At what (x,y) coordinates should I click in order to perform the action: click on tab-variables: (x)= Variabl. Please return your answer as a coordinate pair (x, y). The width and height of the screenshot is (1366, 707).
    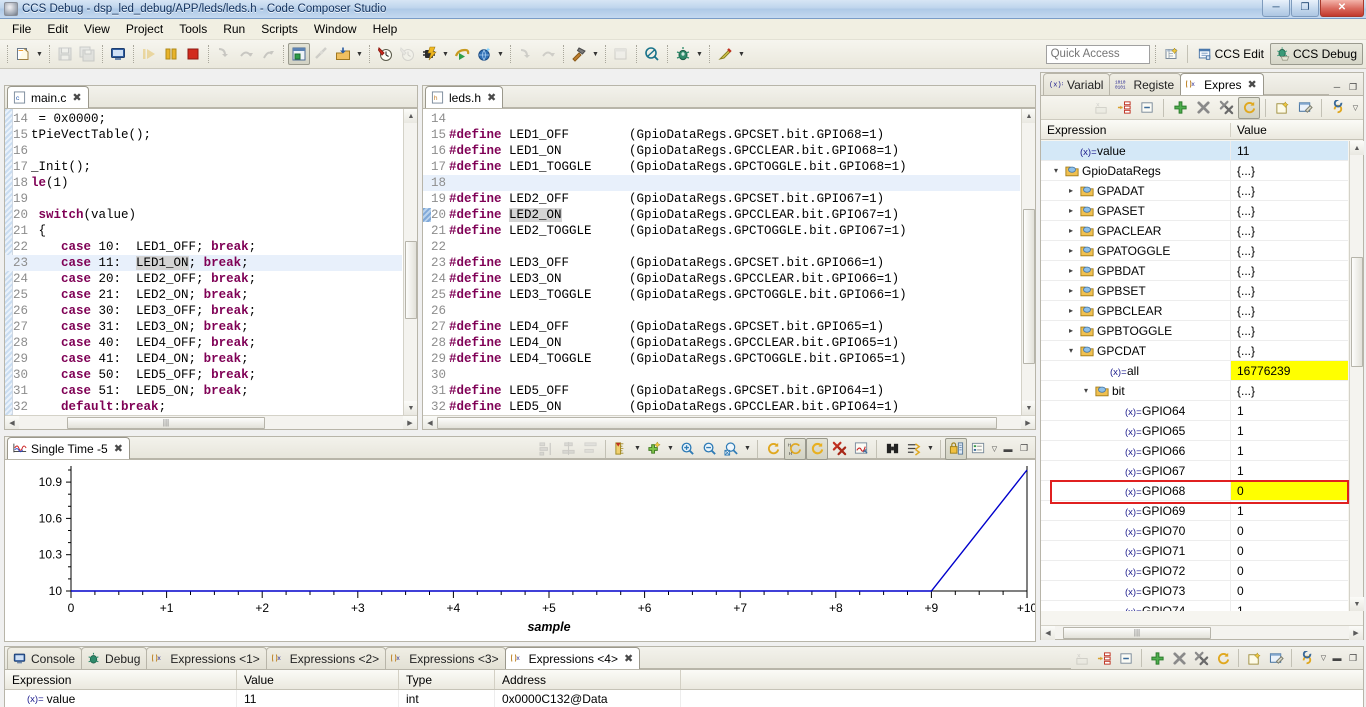
    Looking at the image, I should click on (1077, 84).